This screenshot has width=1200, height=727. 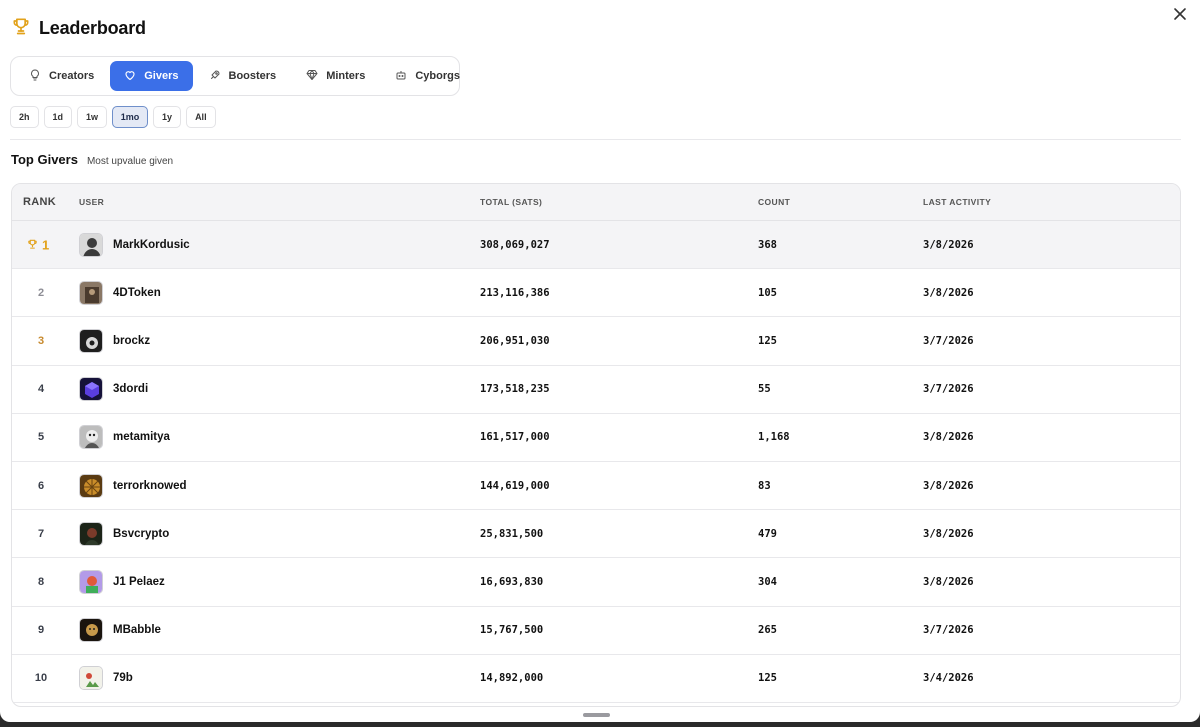 What do you see at coordinates (948, 678) in the screenshot?
I see `last-activity: 3/4/2026` at bounding box center [948, 678].